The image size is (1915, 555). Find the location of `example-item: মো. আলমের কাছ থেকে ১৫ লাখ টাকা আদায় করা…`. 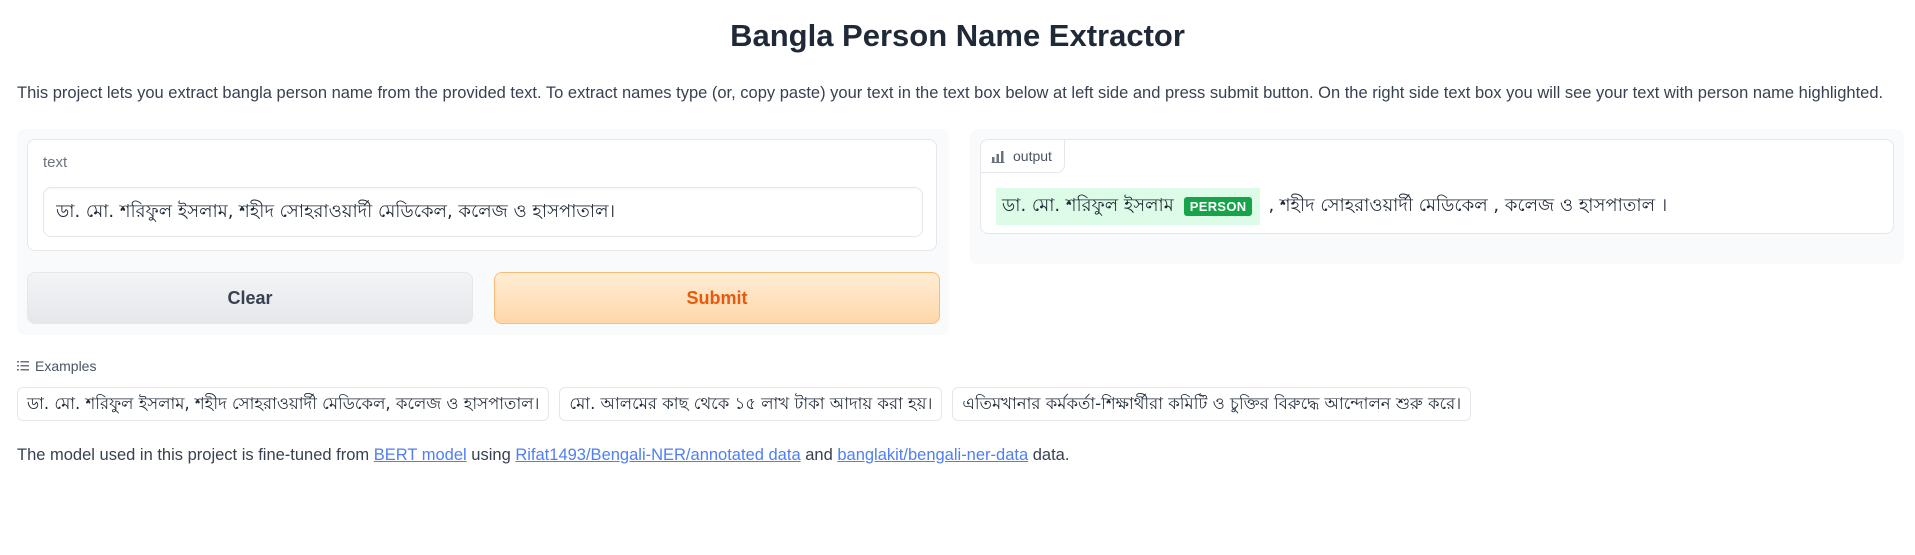

example-item: মো. আলমের কাছ থেকে ১৫ লাখ টাকা আদায় করা… is located at coordinates (751, 404).